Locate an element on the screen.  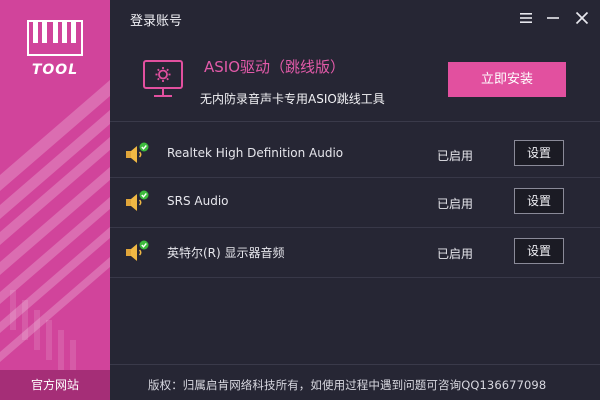
minimize-button is located at coordinates (553, 18).